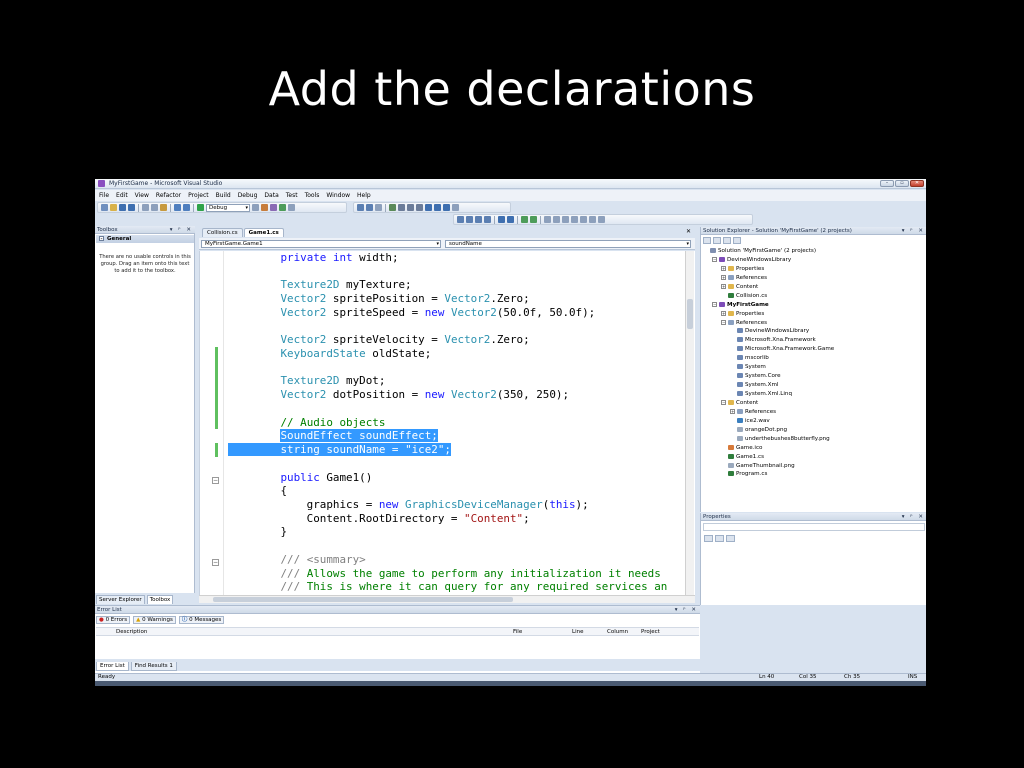  What do you see at coordinates (730, 538) in the screenshot?
I see `property-pages-icon` at bounding box center [730, 538].